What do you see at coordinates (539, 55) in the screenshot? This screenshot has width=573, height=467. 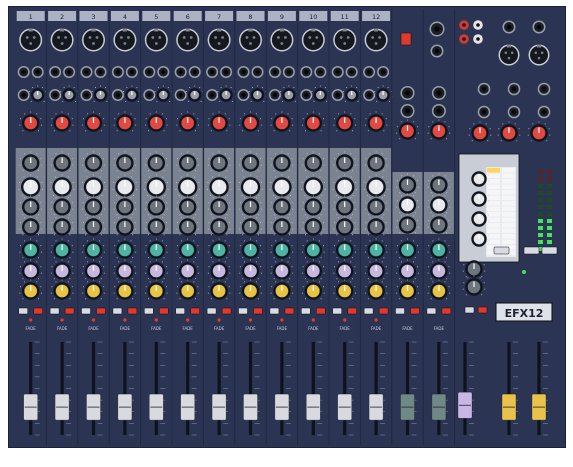 I see `main-out-right-xlr` at bounding box center [539, 55].